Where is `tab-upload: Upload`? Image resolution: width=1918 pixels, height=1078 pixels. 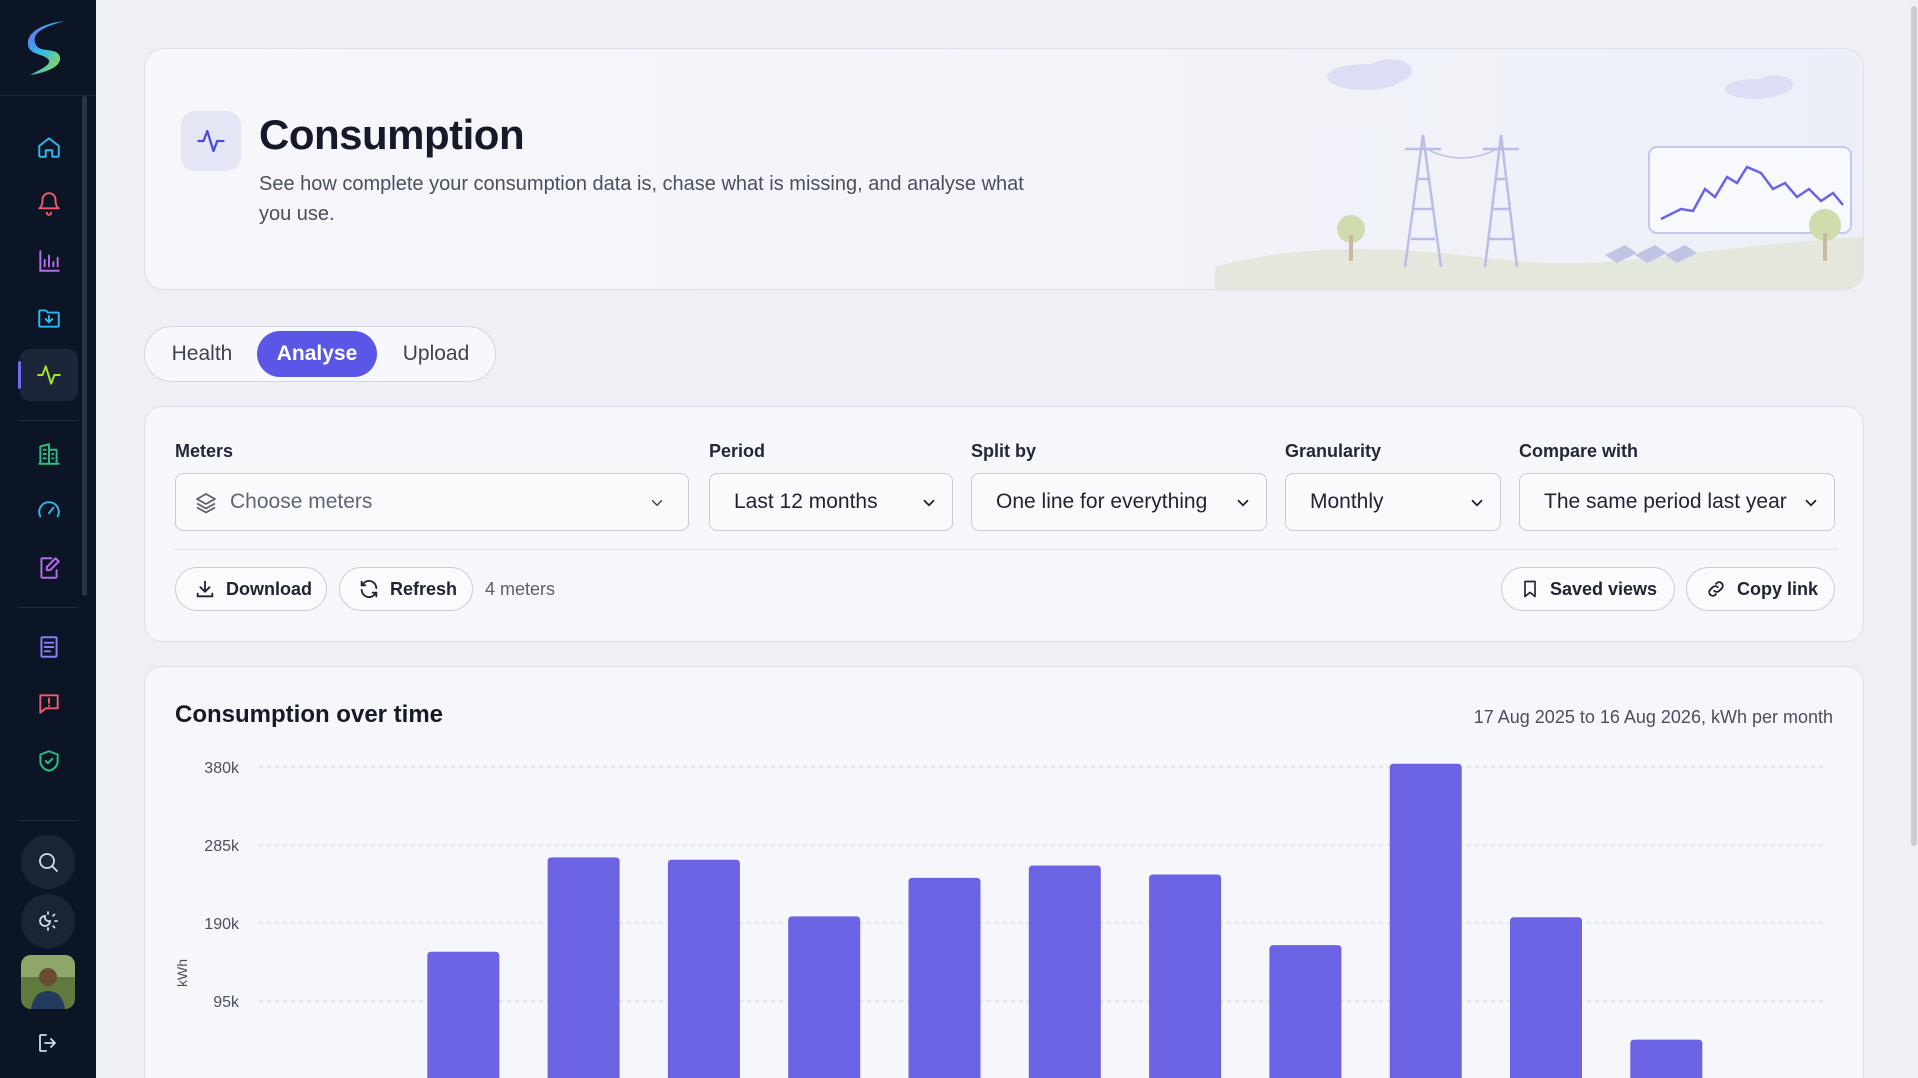 tab-upload: Upload is located at coordinates (436, 354).